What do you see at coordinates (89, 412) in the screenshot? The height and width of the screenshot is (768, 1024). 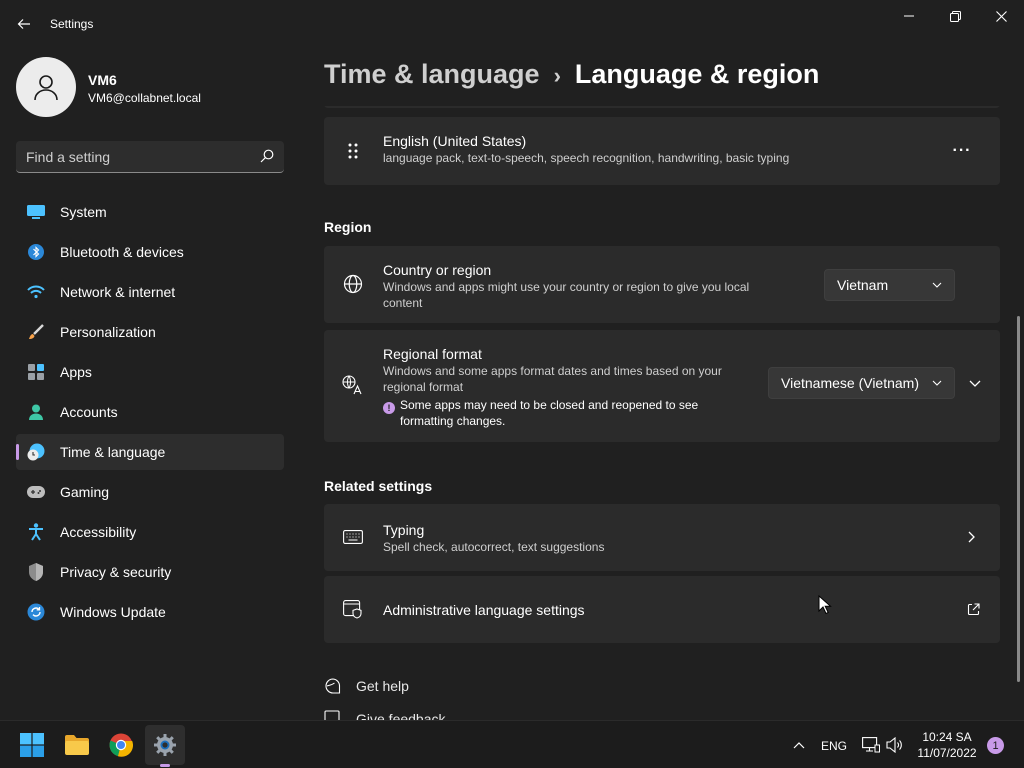 I see `sidebar-item-label: Accounts` at bounding box center [89, 412].